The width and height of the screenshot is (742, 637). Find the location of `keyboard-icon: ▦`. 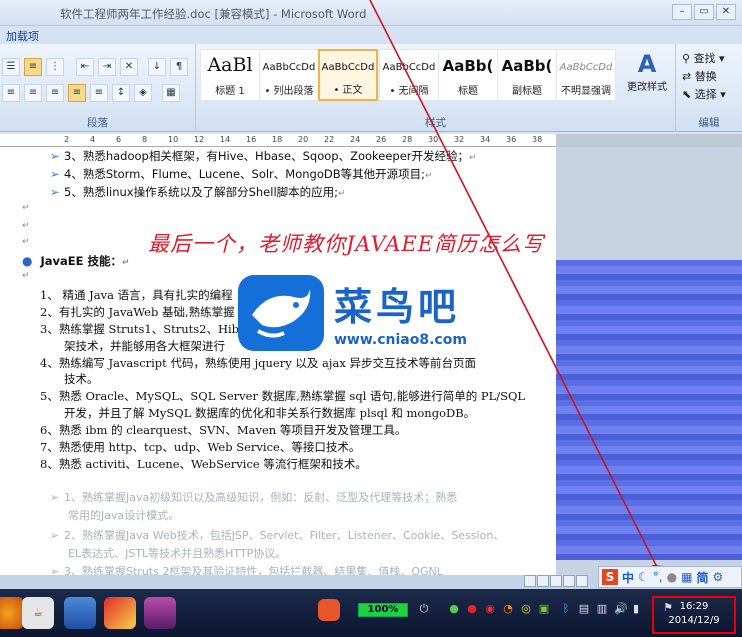

keyboard-icon: ▦ is located at coordinates (686, 577).